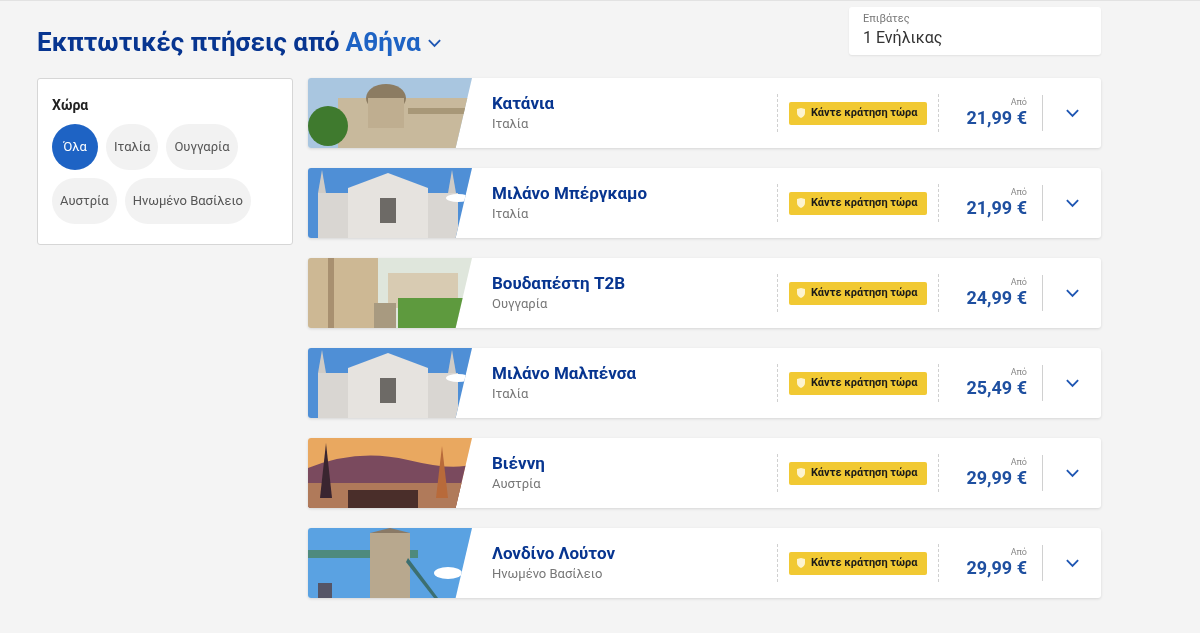  I want to click on country-chip: Ηνωμένο Βασίλειο, so click(188, 201).